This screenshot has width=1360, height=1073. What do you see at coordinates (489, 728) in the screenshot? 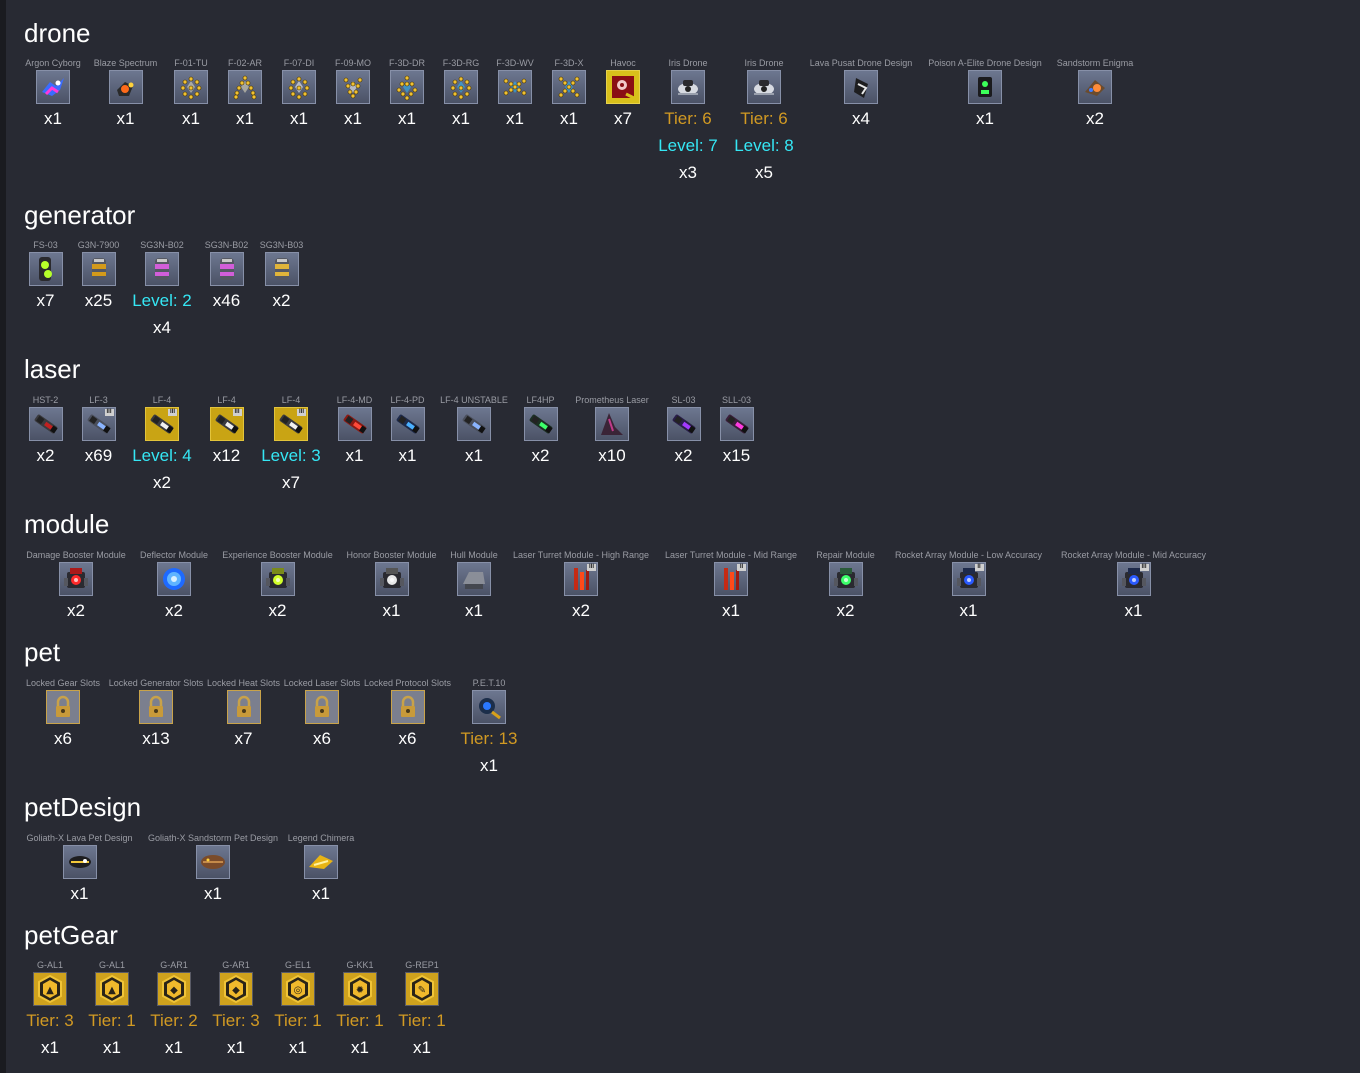
I see `inventory-item: P.E.T.10 Tier: 13 x1` at bounding box center [489, 728].